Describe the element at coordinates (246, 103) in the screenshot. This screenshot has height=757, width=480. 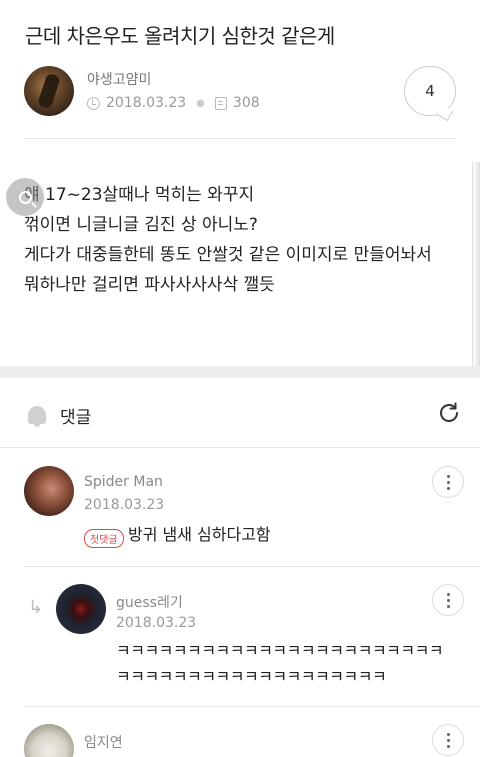
I see `view-count: 308` at that location.